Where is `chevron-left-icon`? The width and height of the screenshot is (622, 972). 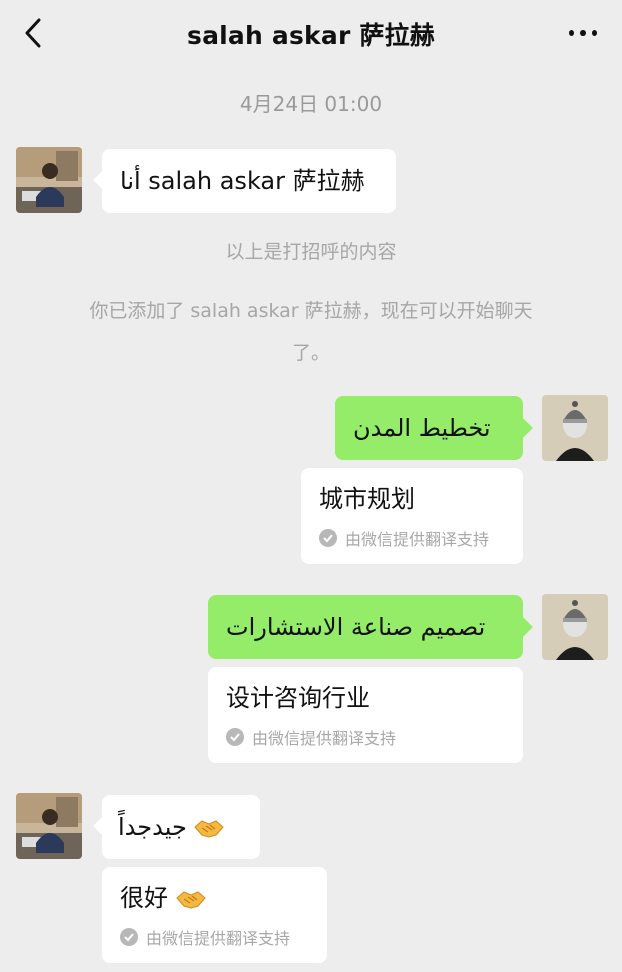 chevron-left-icon is located at coordinates (33, 33).